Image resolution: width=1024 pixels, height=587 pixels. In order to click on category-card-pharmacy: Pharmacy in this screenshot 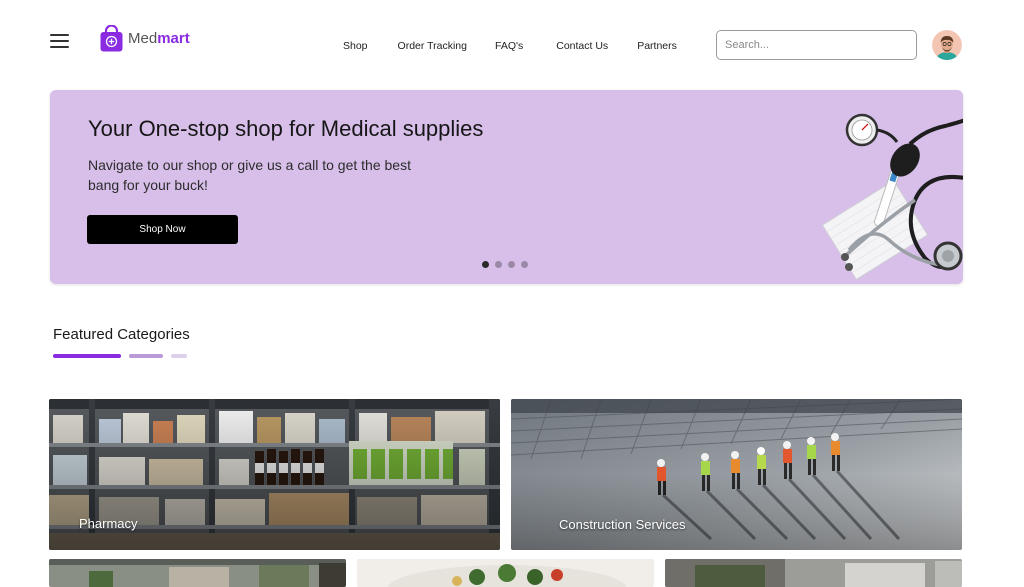, I will do `click(274, 474)`.